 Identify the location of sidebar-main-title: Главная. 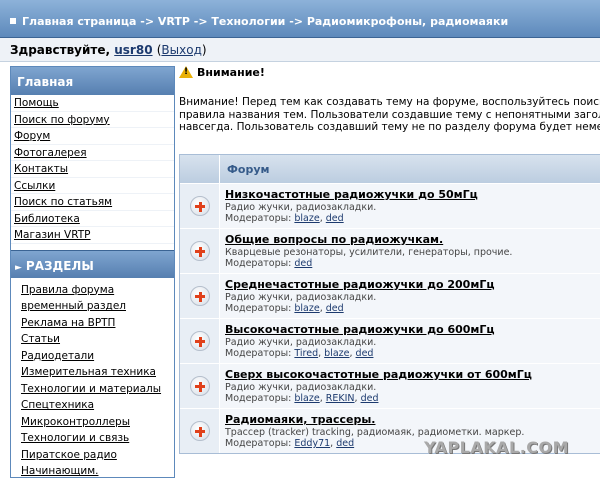
(92, 81).